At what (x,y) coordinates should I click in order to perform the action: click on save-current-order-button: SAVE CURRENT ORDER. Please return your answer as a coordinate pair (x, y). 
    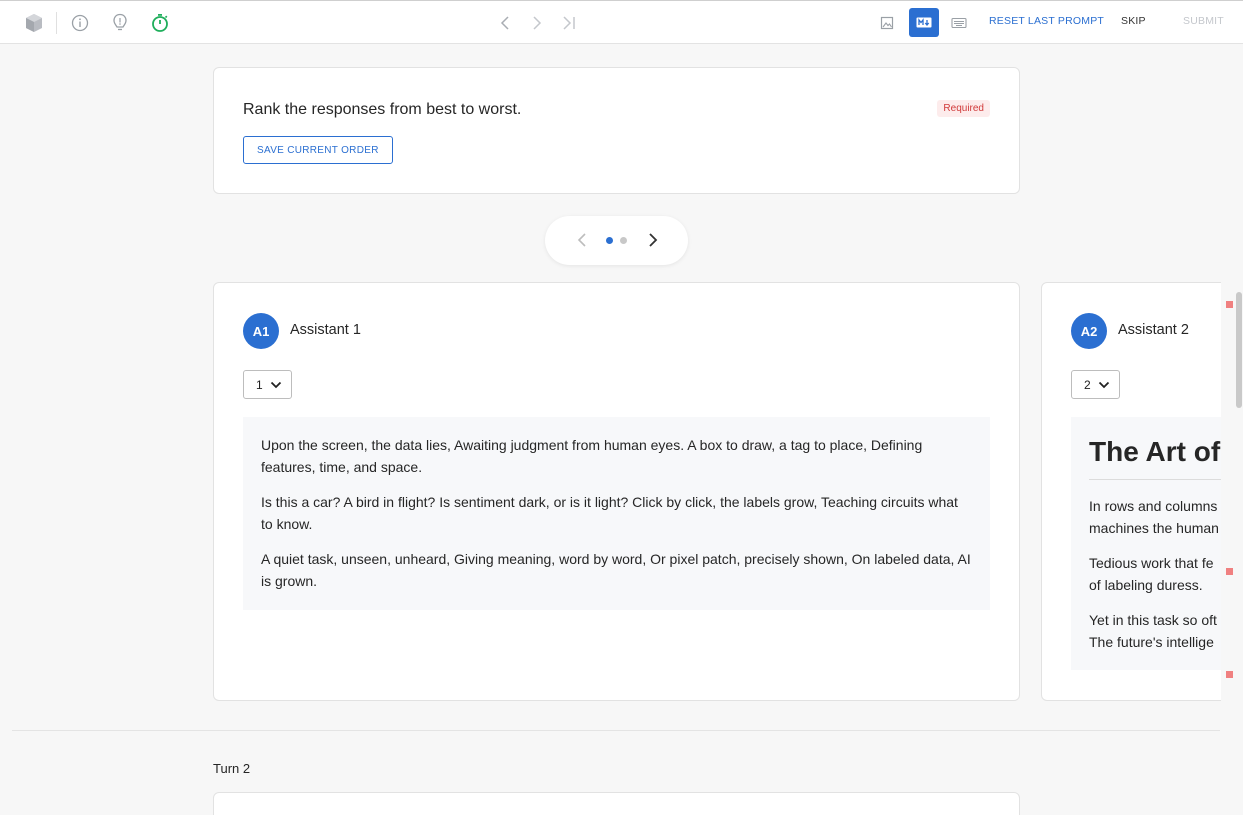
    Looking at the image, I should click on (318, 150).